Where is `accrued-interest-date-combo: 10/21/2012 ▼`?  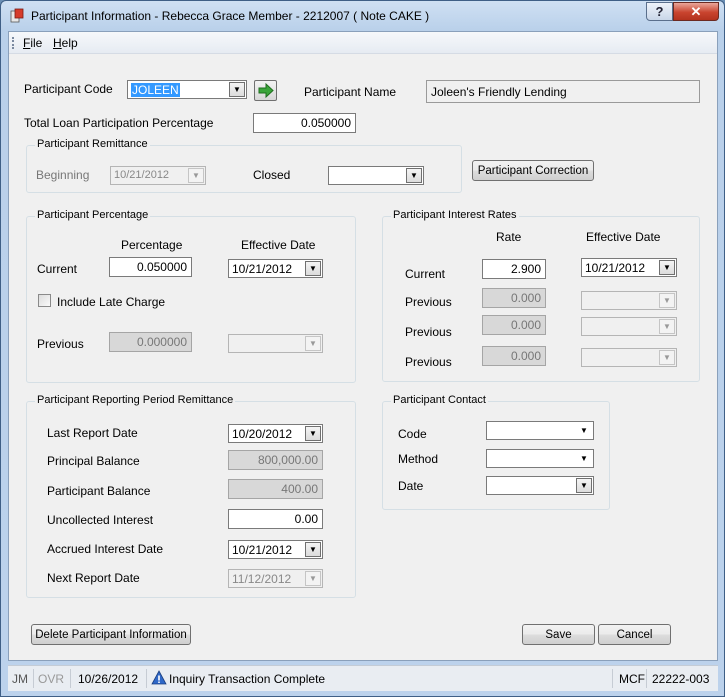
accrued-interest-date-combo: 10/21/2012 ▼ is located at coordinates (275, 549).